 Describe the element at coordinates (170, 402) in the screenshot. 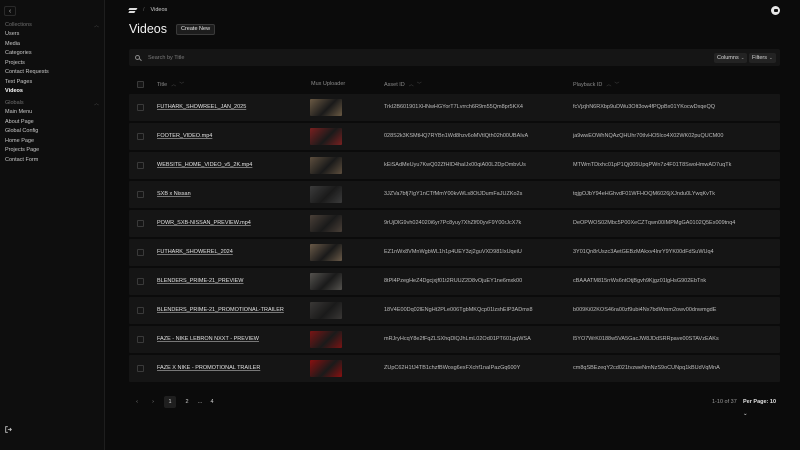

I see `page-1-button: 1` at that location.